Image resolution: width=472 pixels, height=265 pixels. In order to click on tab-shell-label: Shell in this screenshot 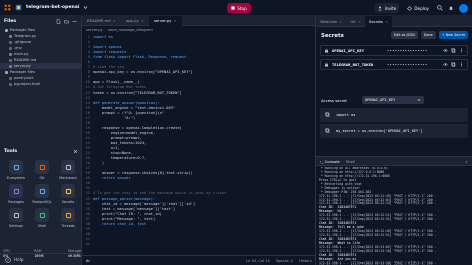, I will do `click(350, 161)`.